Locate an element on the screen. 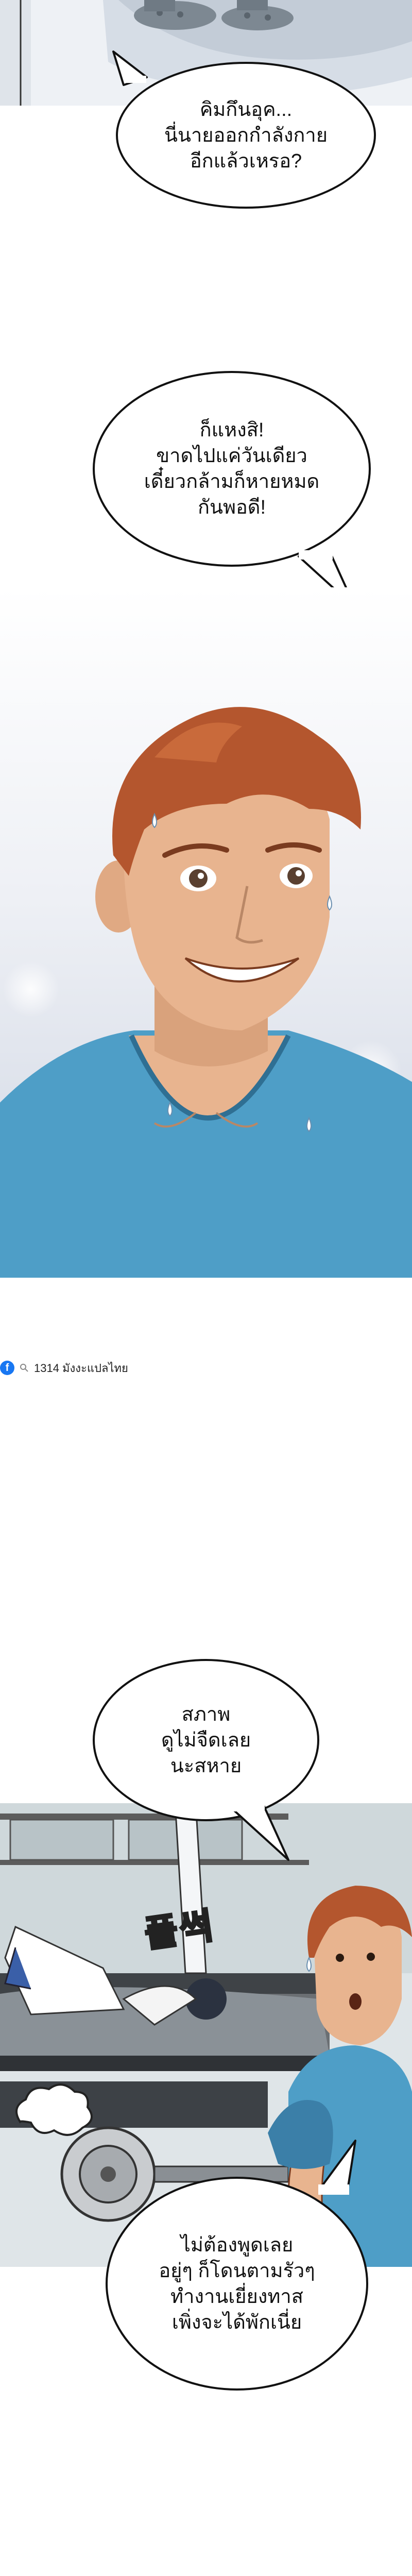 Image resolution: width=412 pixels, height=2576 pixels. bubble-2-line-1: ก็แหงสิ! is located at coordinates (231, 430).